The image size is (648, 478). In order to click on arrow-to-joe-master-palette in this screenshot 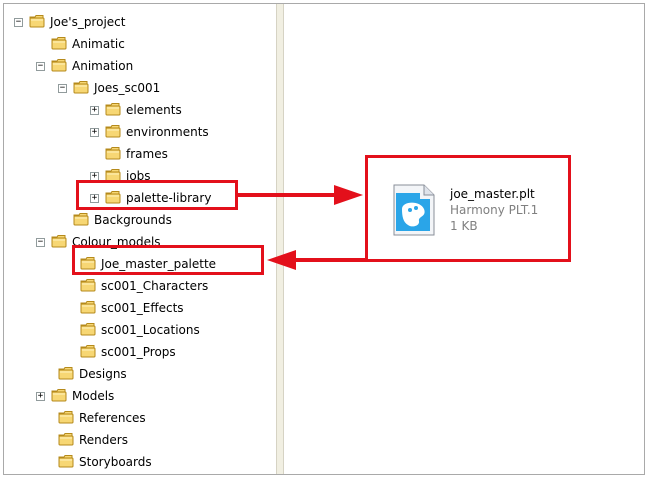, I will do `click(316, 260)`.